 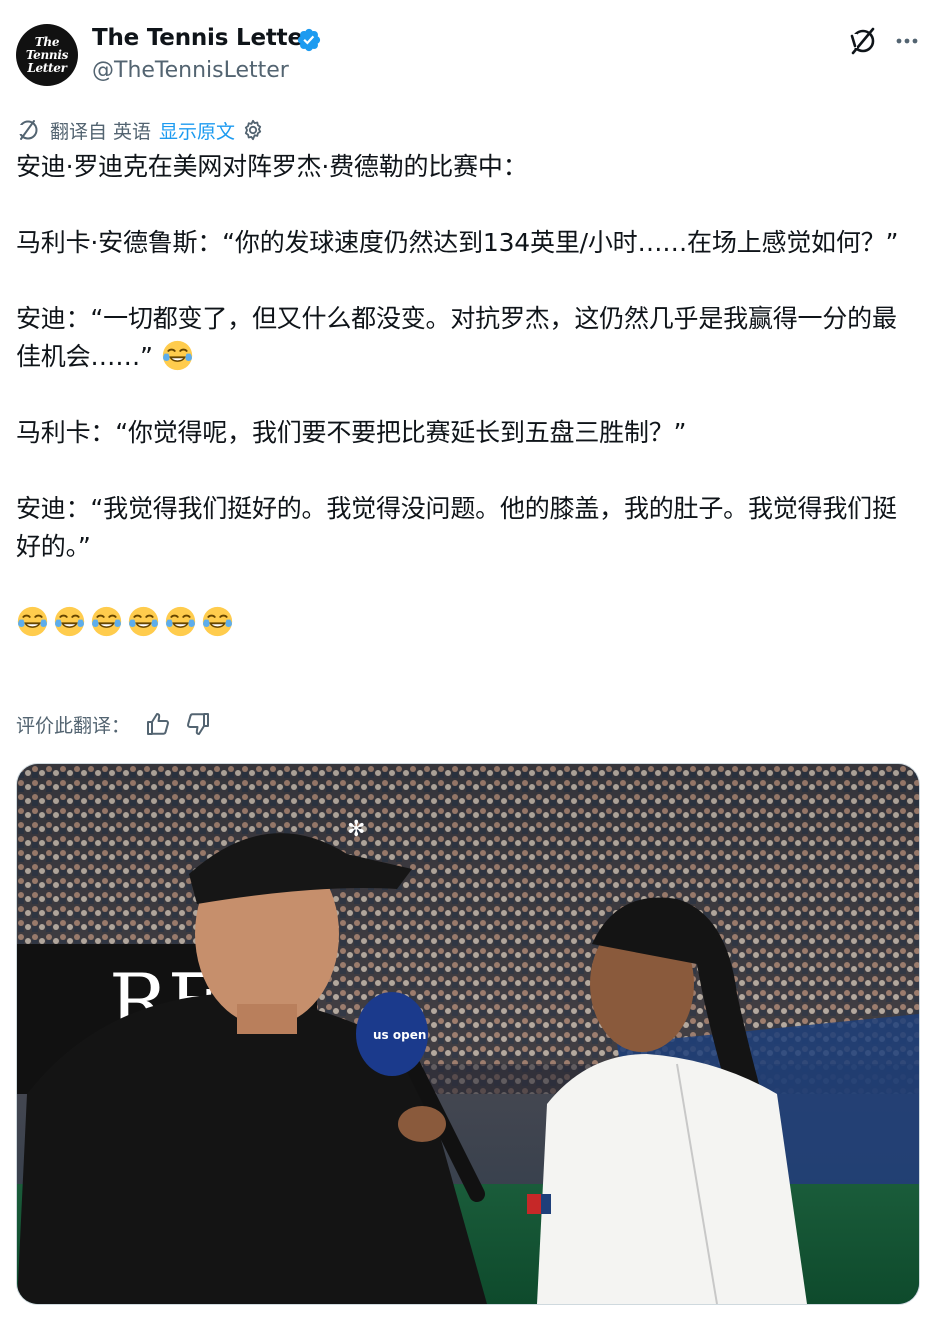 What do you see at coordinates (456, 527) in the screenshot?
I see `tweet-paragraph-5: 安迪：“我觉得我们挺好的。我觉得没问题。他的膝盖，我的肚子。我觉得我们挺好的。”` at bounding box center [456, 527].